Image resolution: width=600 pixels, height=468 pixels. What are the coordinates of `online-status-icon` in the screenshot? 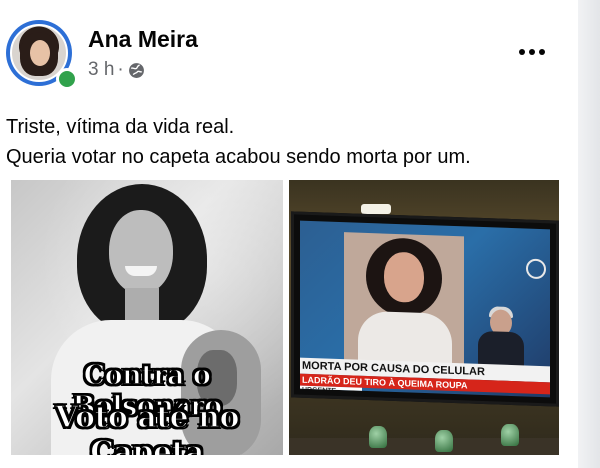 It's located at (67, 79).